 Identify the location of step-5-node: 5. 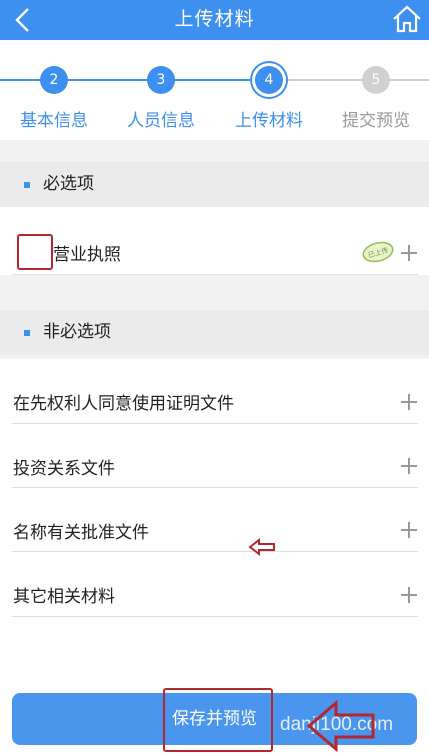
(376, 80).